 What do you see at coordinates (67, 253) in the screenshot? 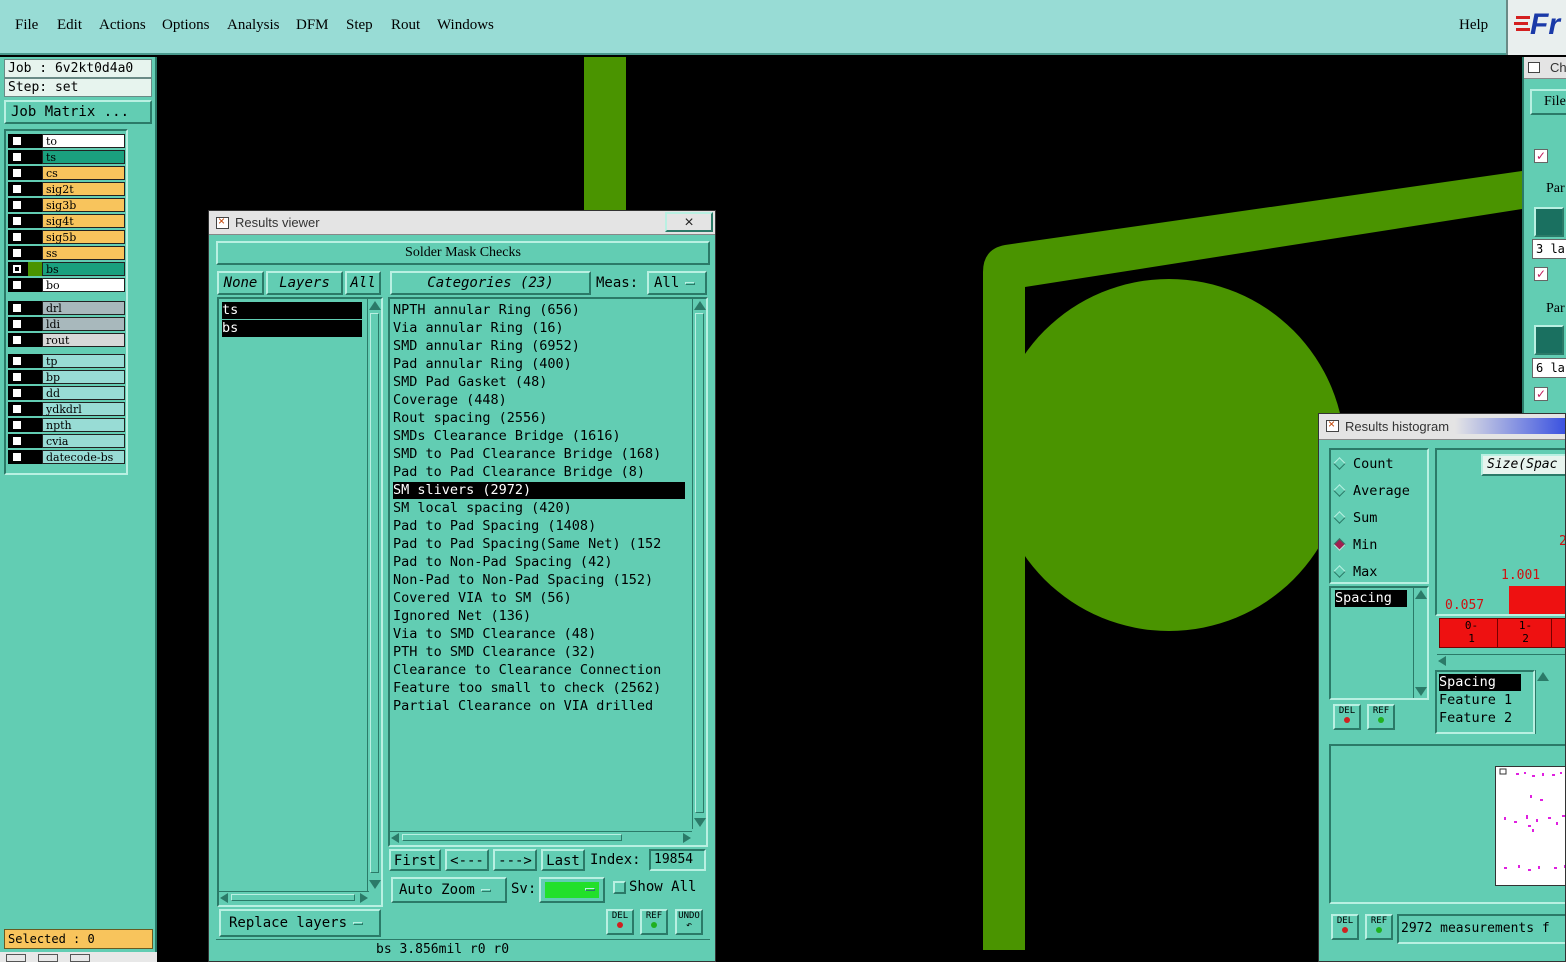
I see `layer-row-ss: ss` at bounding box center [67, 253].